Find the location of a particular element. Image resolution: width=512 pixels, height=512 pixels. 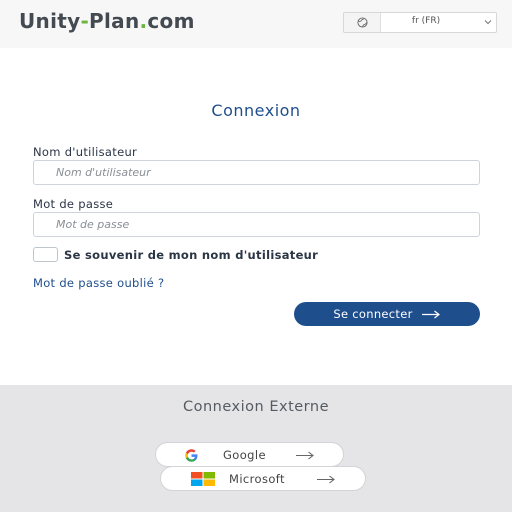

login-button: Se connecter is located at coordinates (387, 314).